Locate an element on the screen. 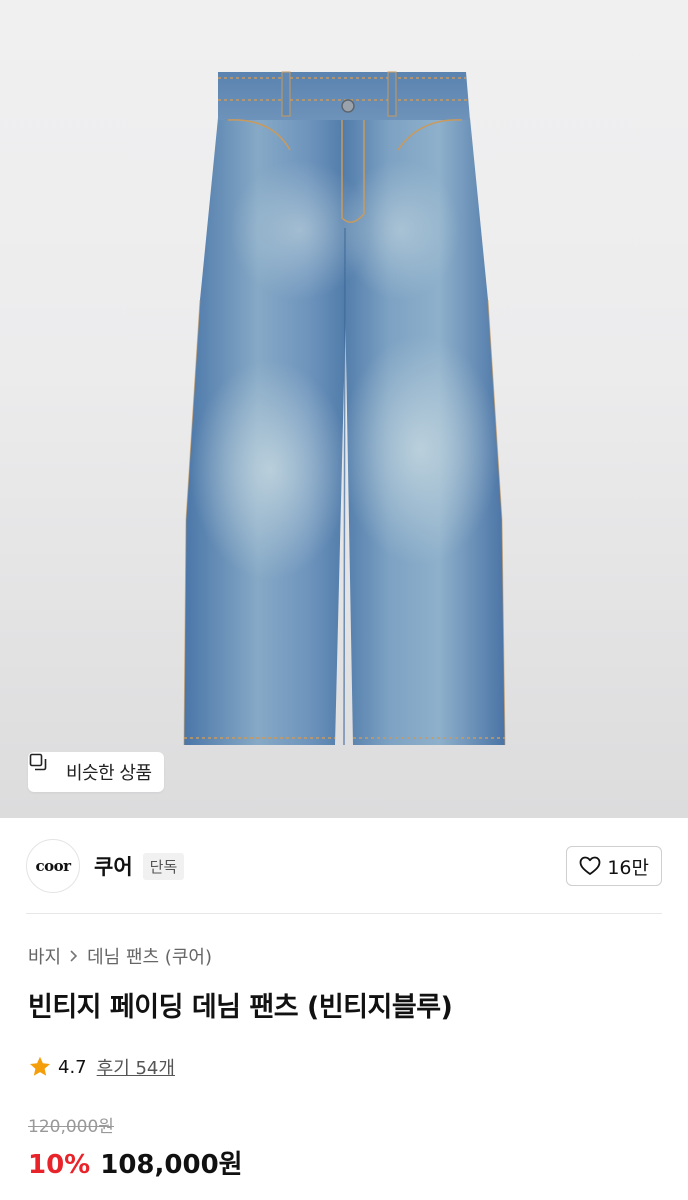 Image resolution: width=688 pixels, height=1200 pixels. discount-rate: 10% is located at coordinates (59, 1165).